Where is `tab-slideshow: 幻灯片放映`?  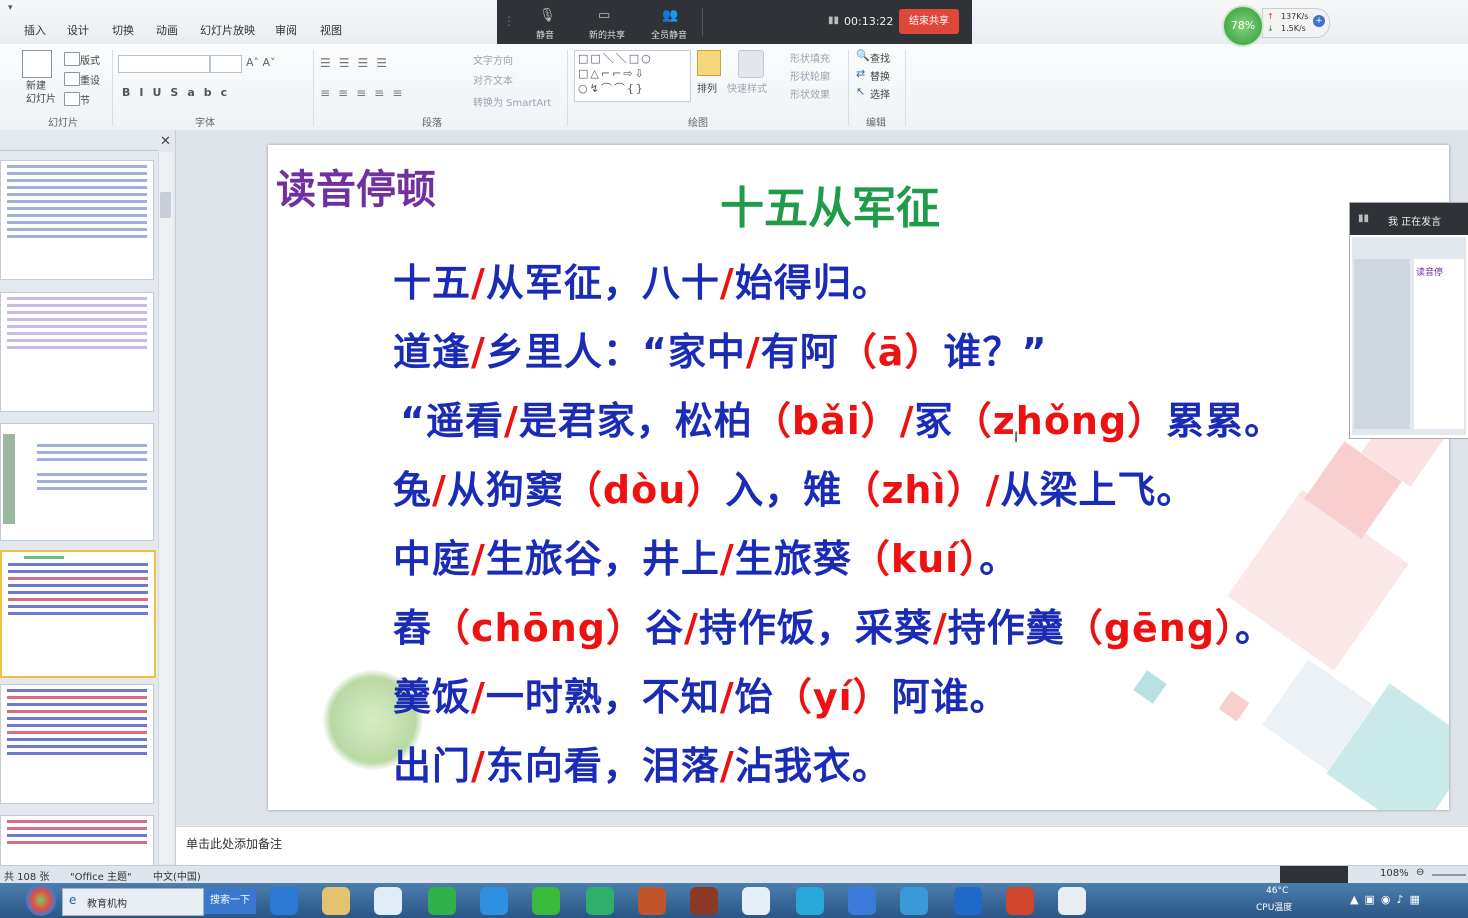 tab-slideshow: 幻灯片放映 is located at coordinates (227, 30).